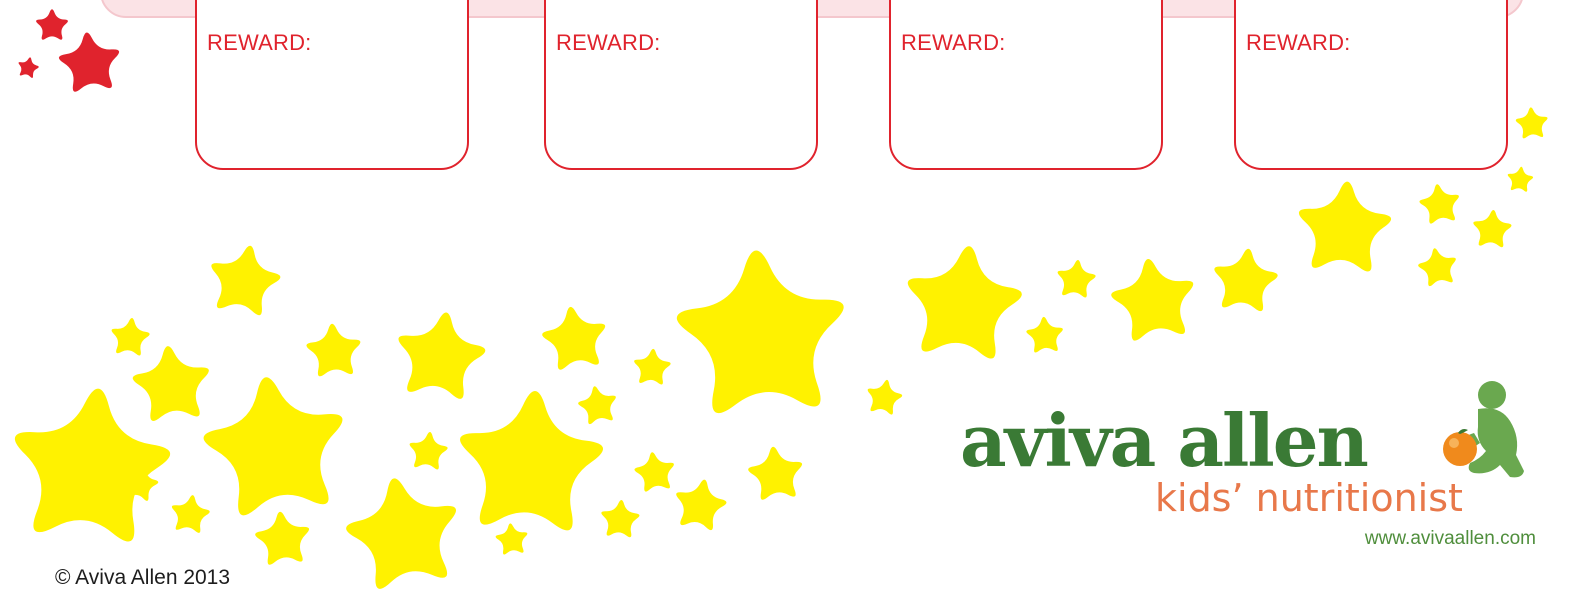 This screenshot has width=1592, height=602. Describe the element at coordinates (1309, 498) in the screenshot. I see `logo-tagline: kids’ nutritionist` at that location.